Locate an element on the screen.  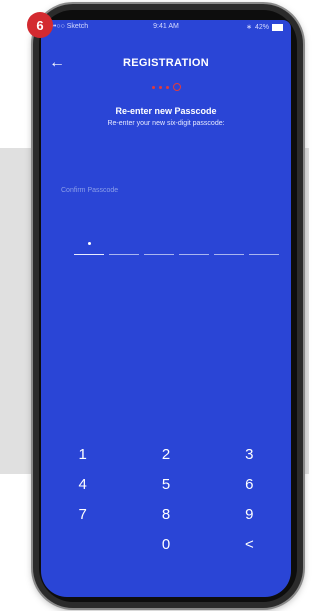
backspace-key: < is located at coordinates (249, 545).